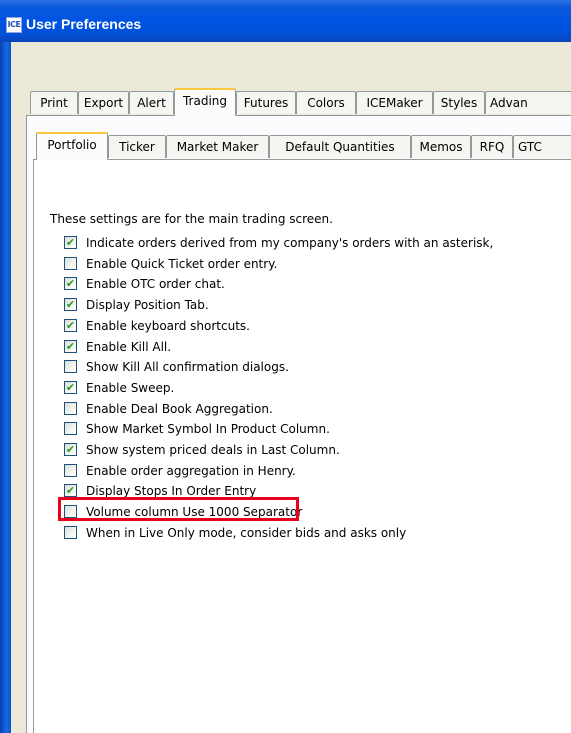 The height and width of the screenshot is (733, 571). I want to click on option-label: Enable OTC order chat., so click(155, 284).